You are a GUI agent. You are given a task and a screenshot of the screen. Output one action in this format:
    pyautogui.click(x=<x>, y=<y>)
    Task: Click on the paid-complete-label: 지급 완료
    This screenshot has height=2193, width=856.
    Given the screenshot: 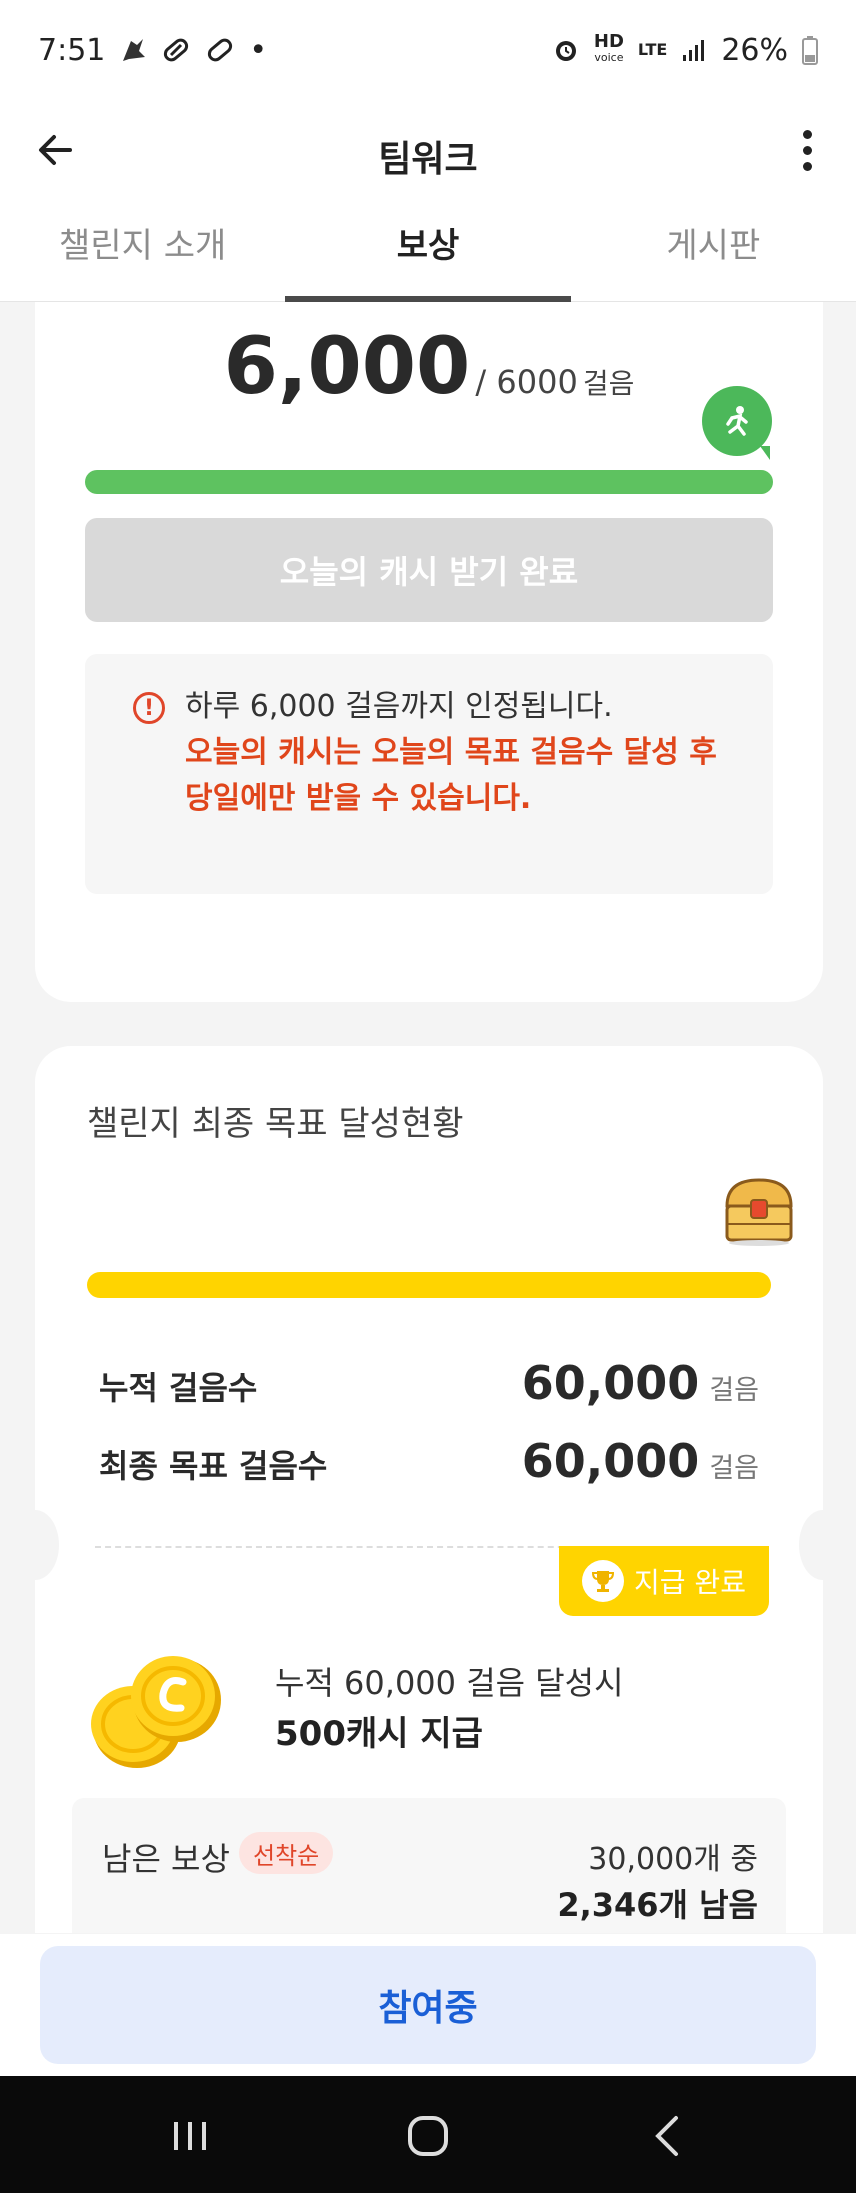 What is the action you would take?
    pyautogui.click(x=690, y=1582)
    